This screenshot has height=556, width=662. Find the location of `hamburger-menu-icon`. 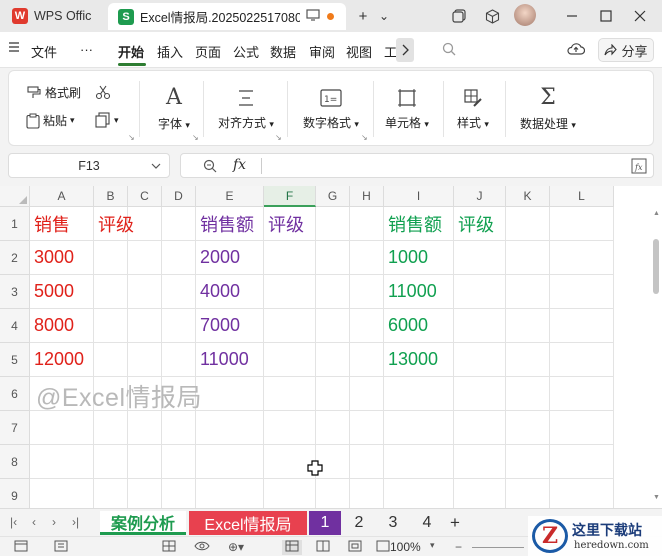

hamburger-menu-icon is located at coordinates (14, 48).